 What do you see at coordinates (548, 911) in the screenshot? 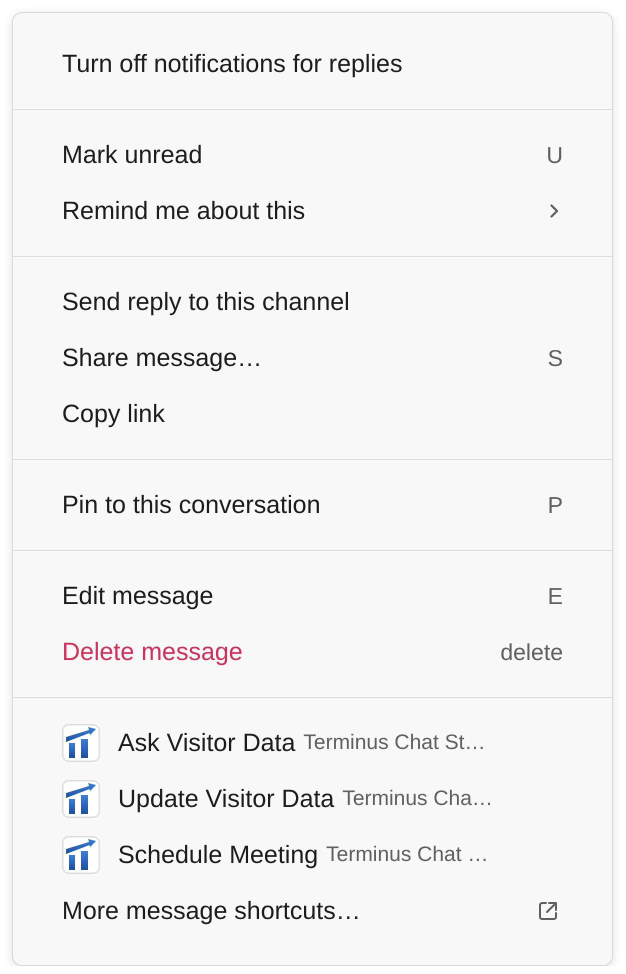
I see `external-link-icon` at bounding box center [548, 911].